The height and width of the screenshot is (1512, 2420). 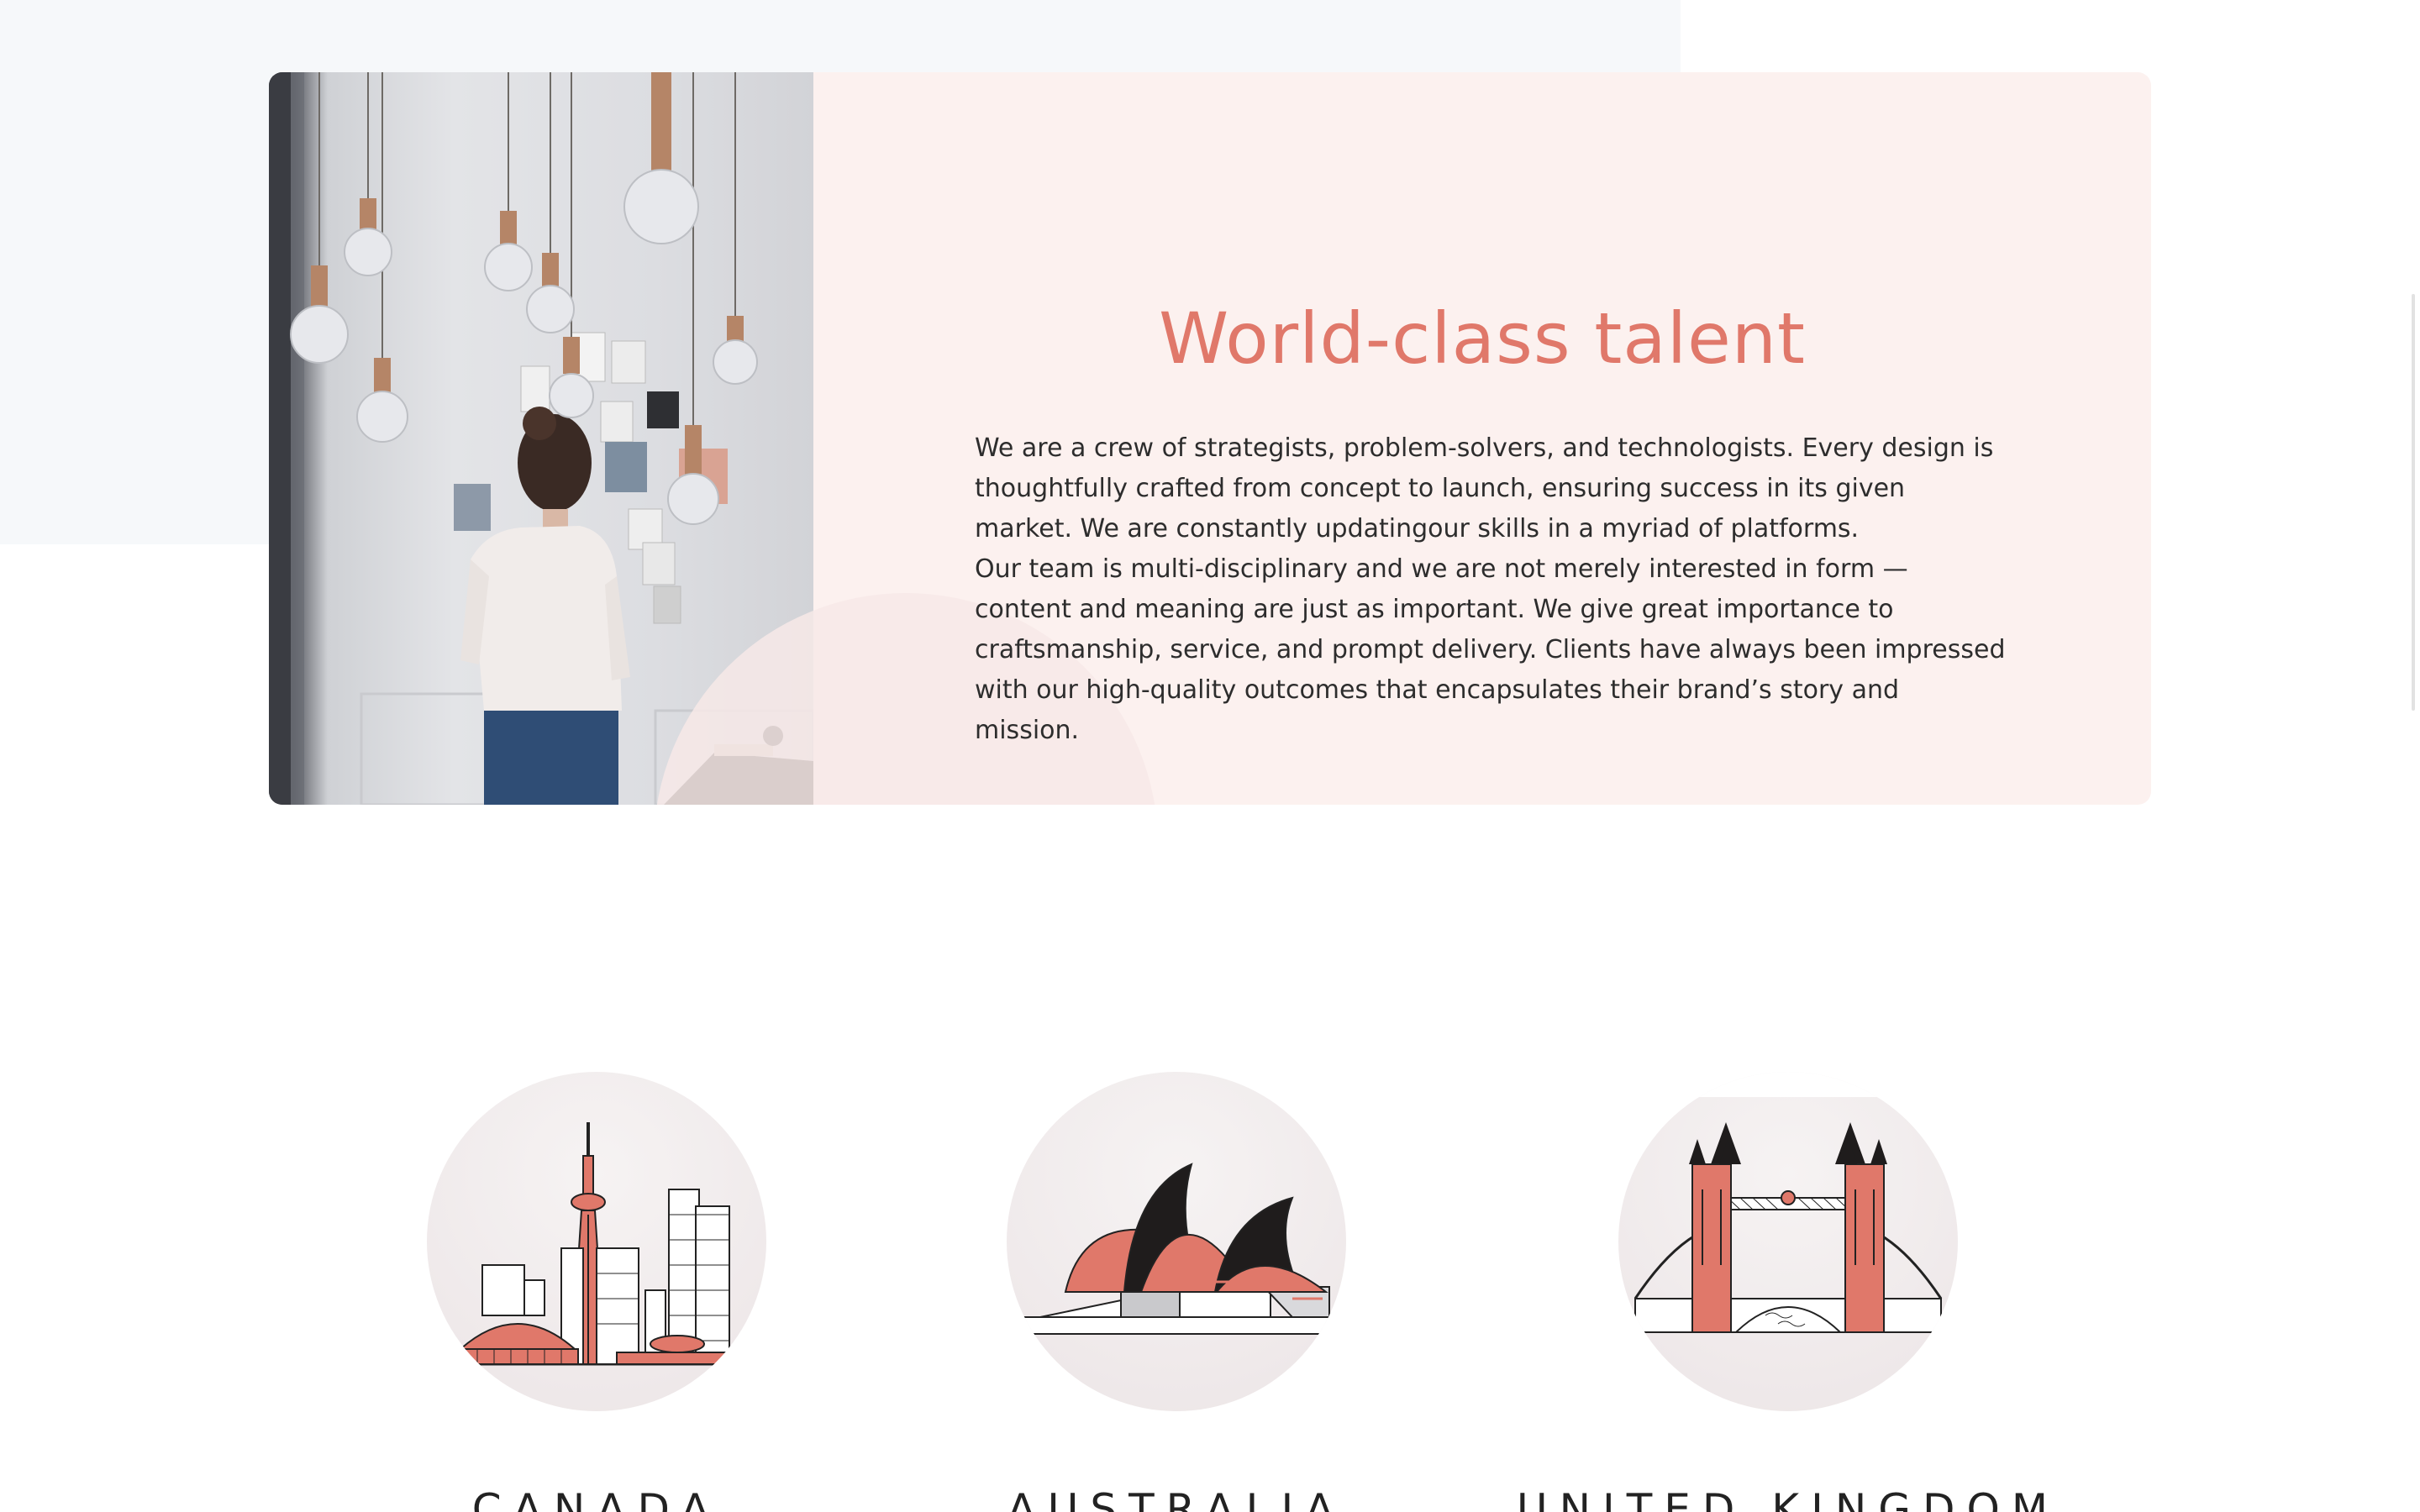 What do you see at coordinates (1788, 1241) in the screenshot?
I see `tower-bridge-icon` at bounding box center [1788, 1241].